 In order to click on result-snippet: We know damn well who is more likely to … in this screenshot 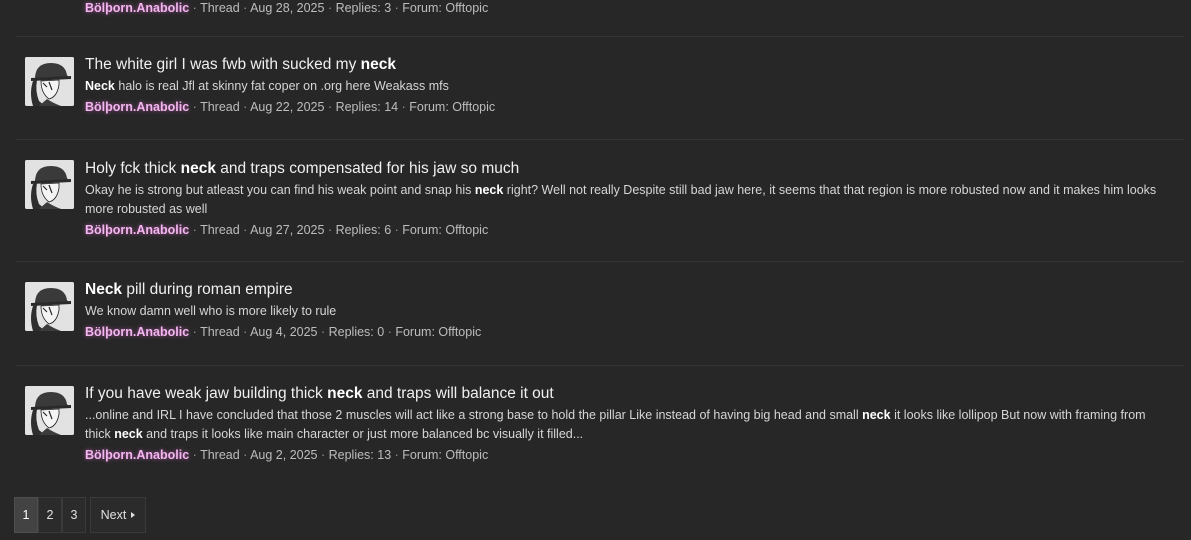, I will do `click(629, 311)`.